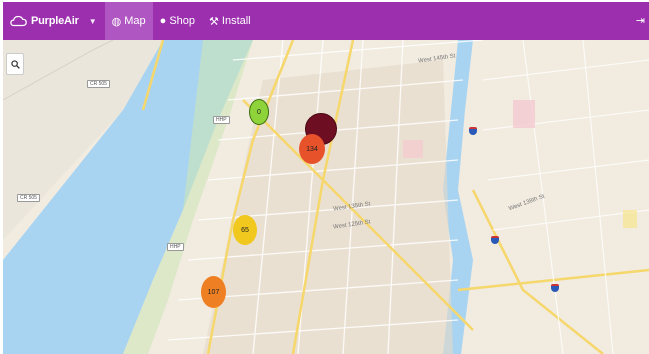 This screenshot has height=354, width=649. Describe the element at coordinates (236, 21) in the screenshot. I see `nav-install-label: Install` at that location.